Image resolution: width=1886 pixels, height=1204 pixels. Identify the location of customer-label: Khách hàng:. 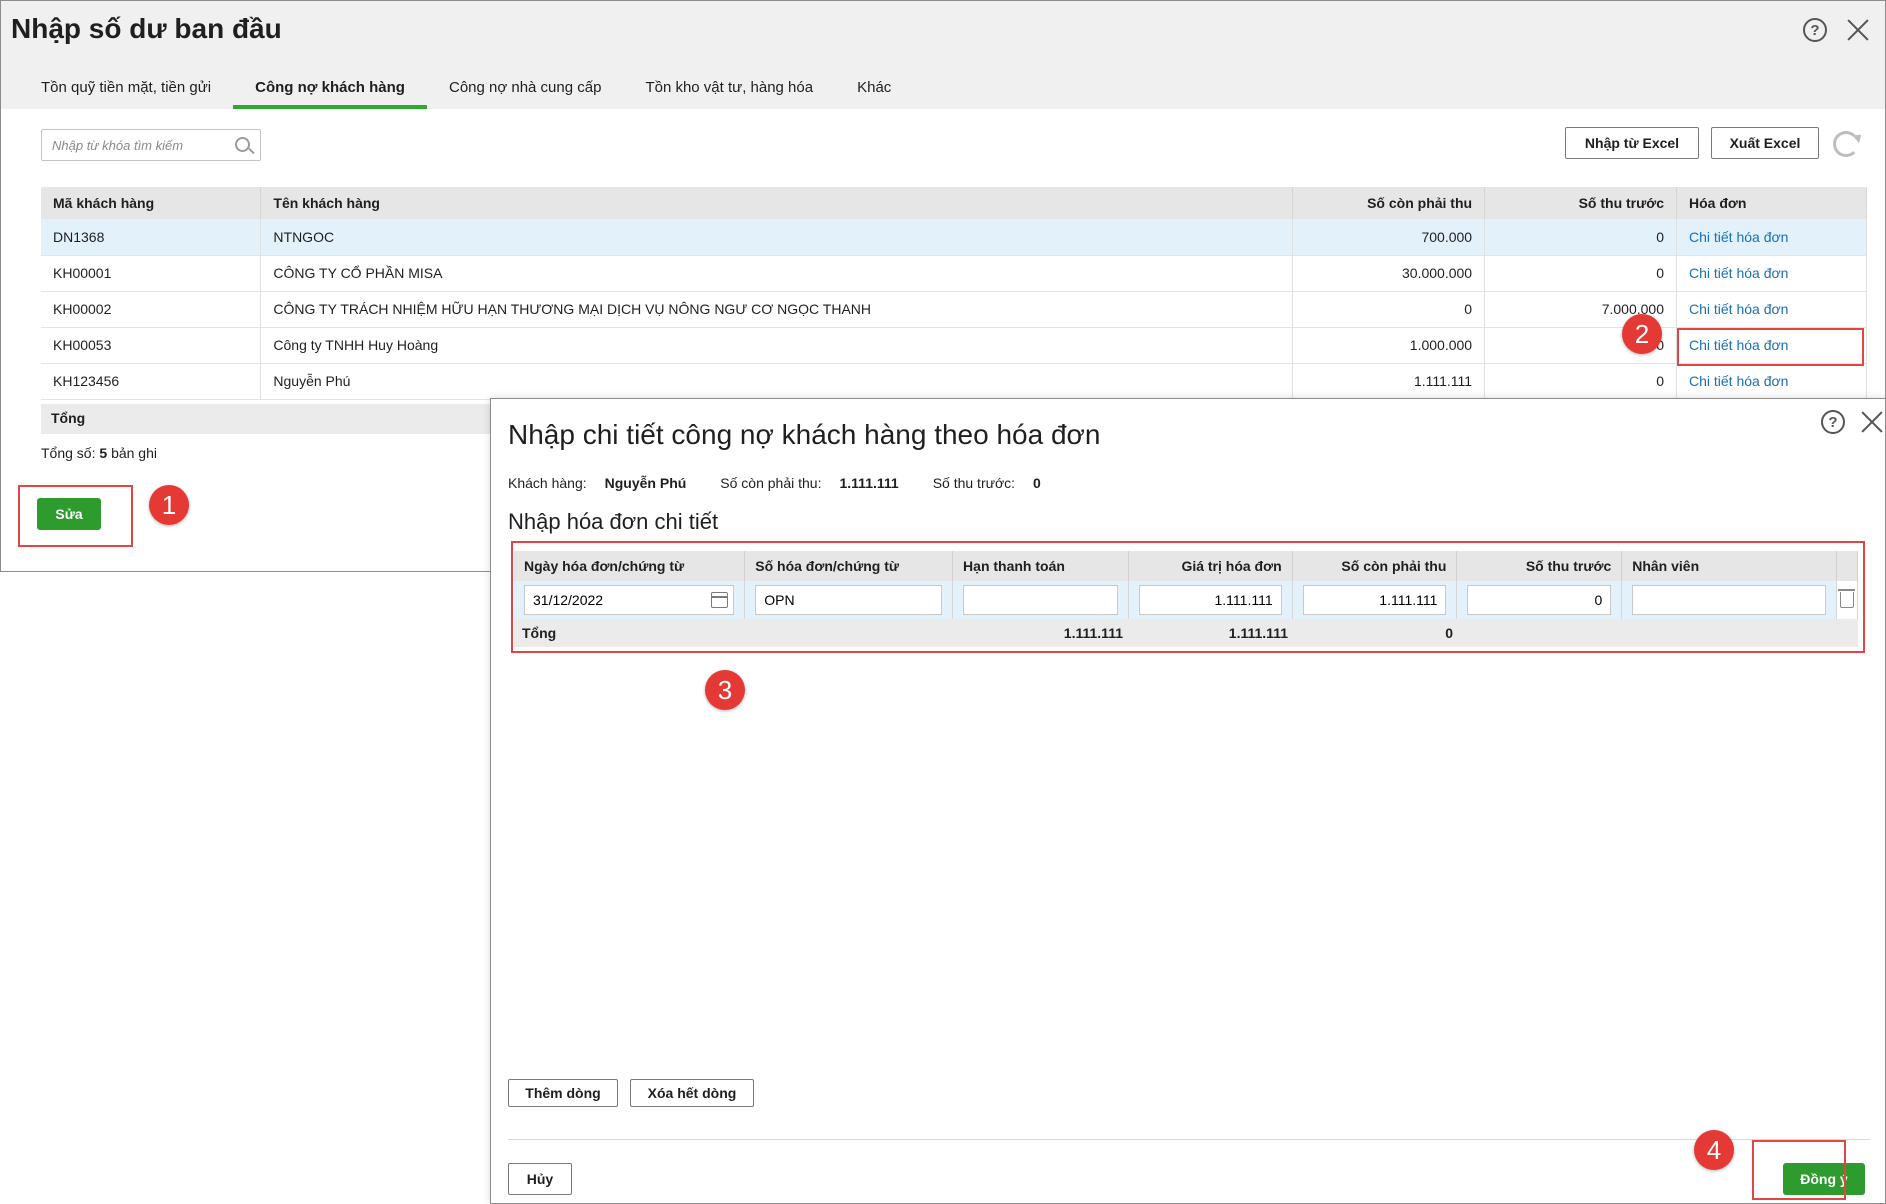
(547, 483).